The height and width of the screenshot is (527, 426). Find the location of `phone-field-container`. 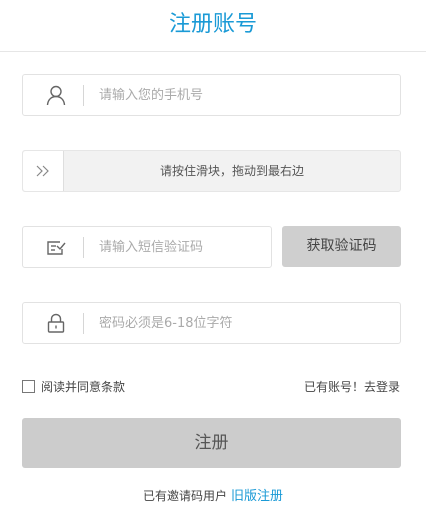

phone-field-container is located at coordinates (211, 95).